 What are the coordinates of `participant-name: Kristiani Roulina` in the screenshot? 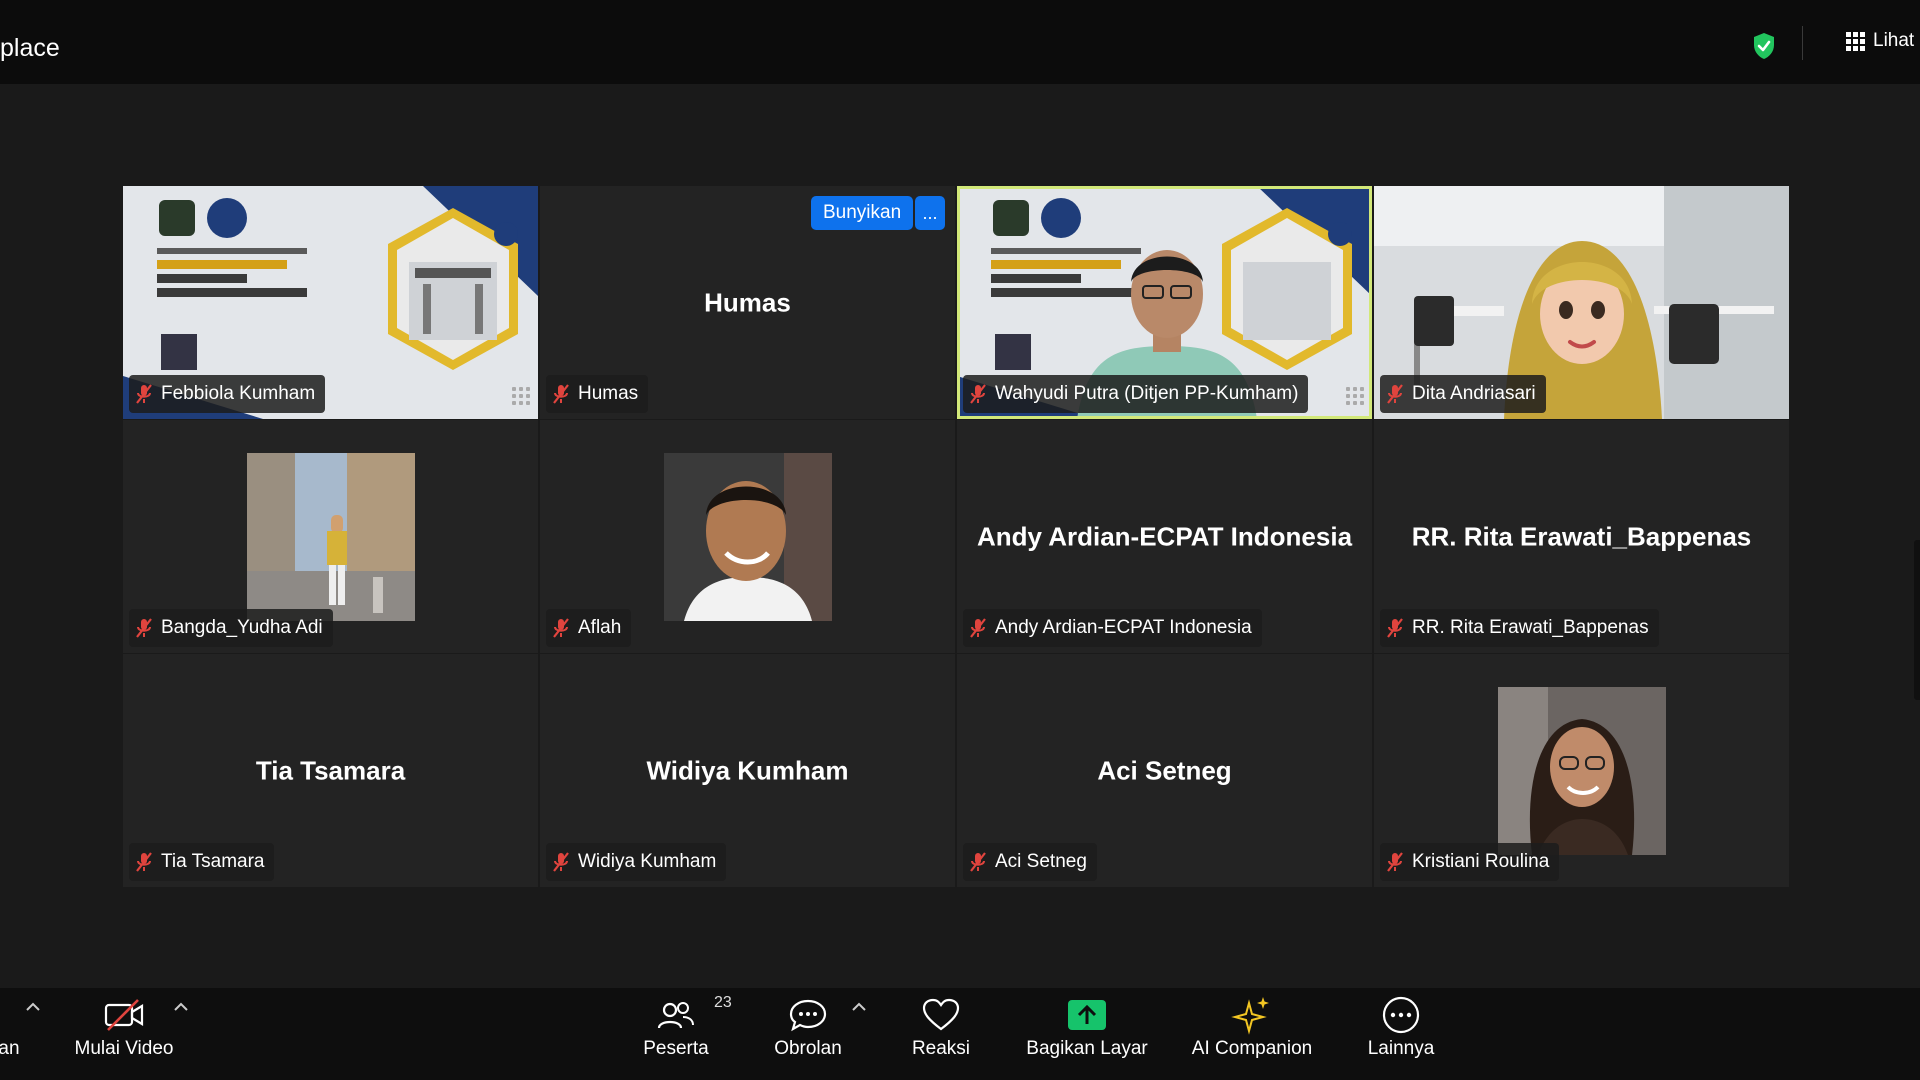 It's located at (1481, 861).